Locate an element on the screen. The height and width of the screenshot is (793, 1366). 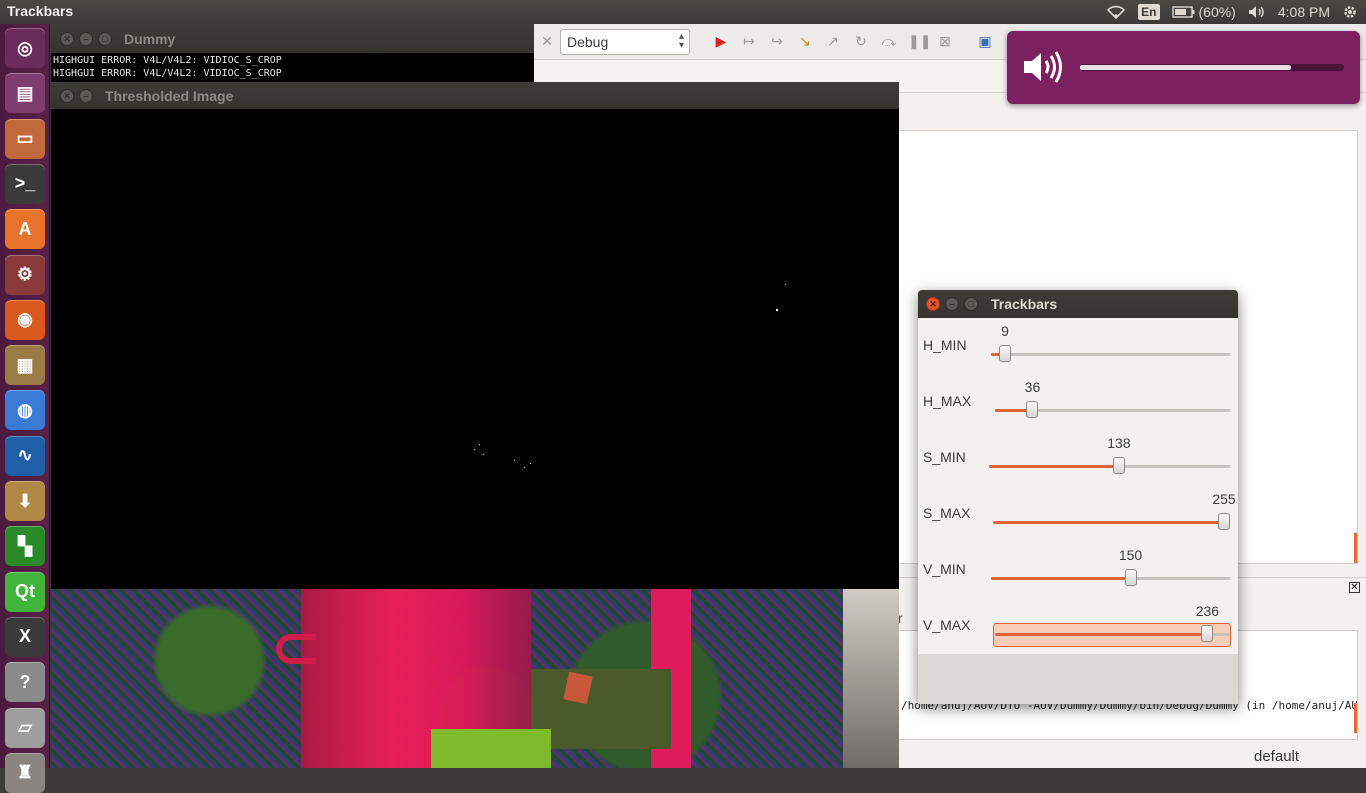
trackbar-v-max: V_MAX 236 is located at coordinates (1078, 626).